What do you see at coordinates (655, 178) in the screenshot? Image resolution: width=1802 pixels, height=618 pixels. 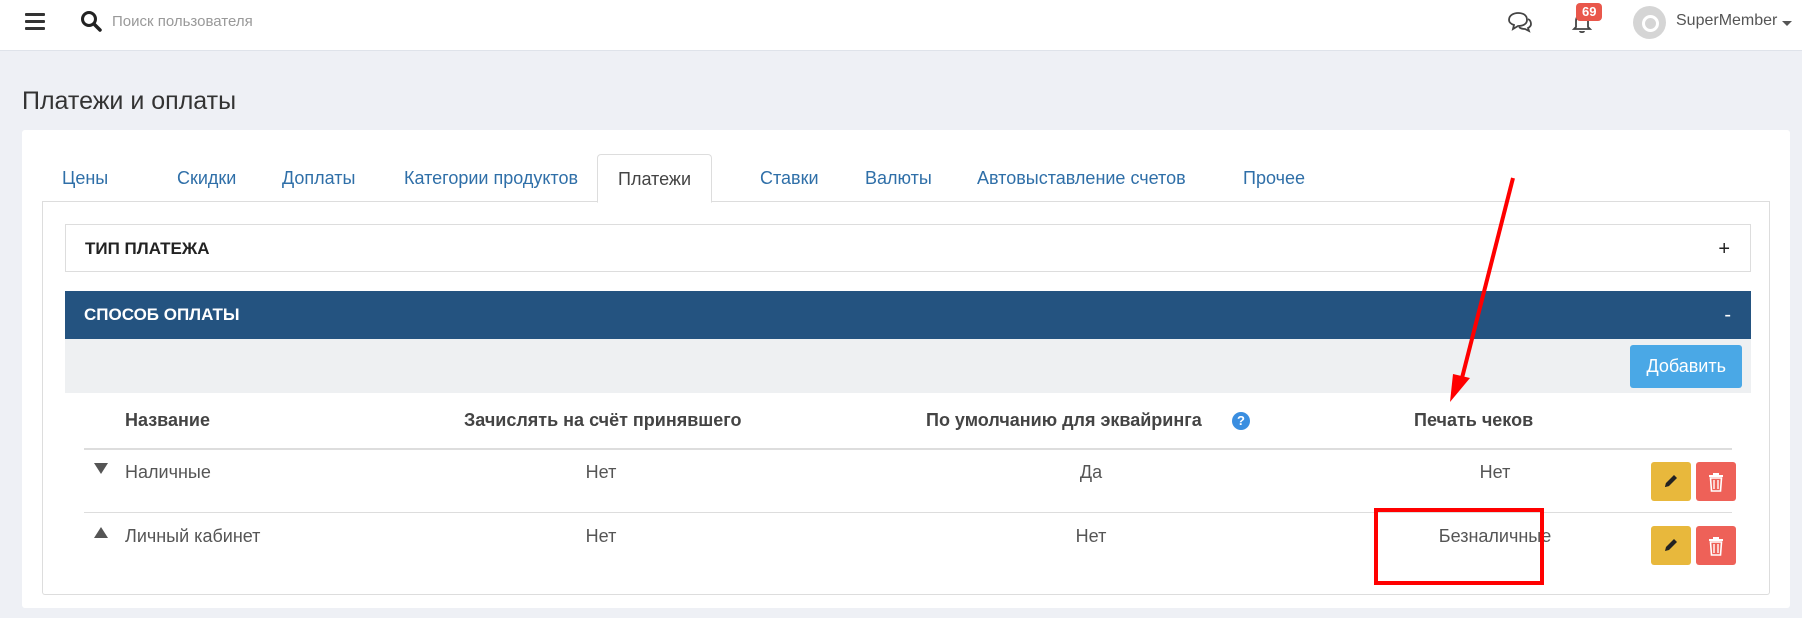 I see `tab-payments: Платежи` at bounding box center [655, 178].